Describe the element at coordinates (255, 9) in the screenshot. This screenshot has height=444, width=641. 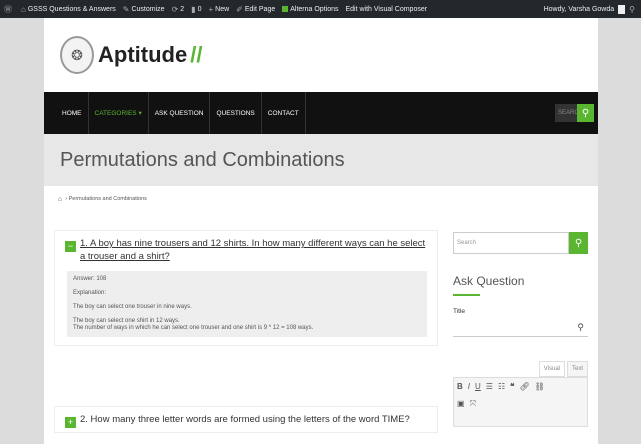
I see `edit-page-link: ✐ Edit Page` at that location.